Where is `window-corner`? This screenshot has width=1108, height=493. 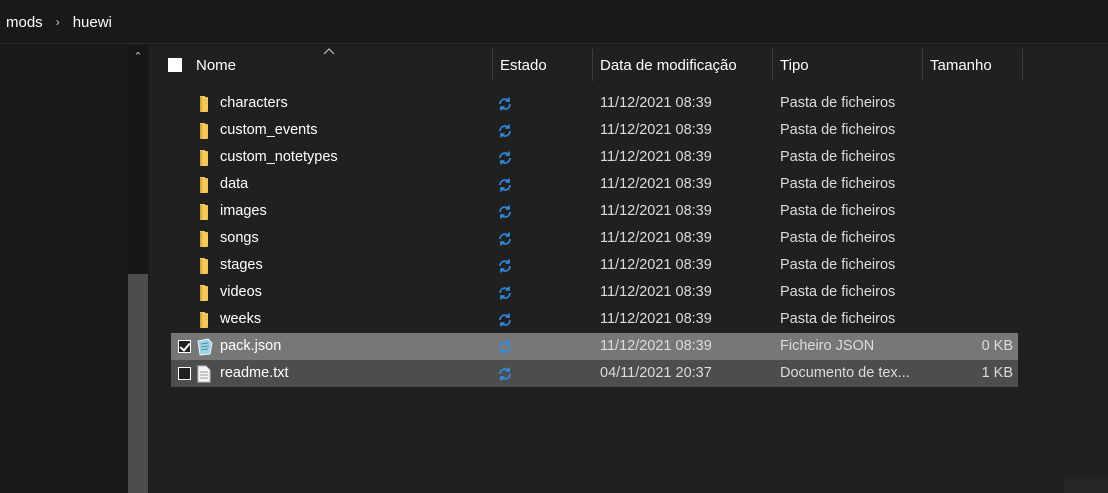 window-corner is located at coordinates (1086, 486).